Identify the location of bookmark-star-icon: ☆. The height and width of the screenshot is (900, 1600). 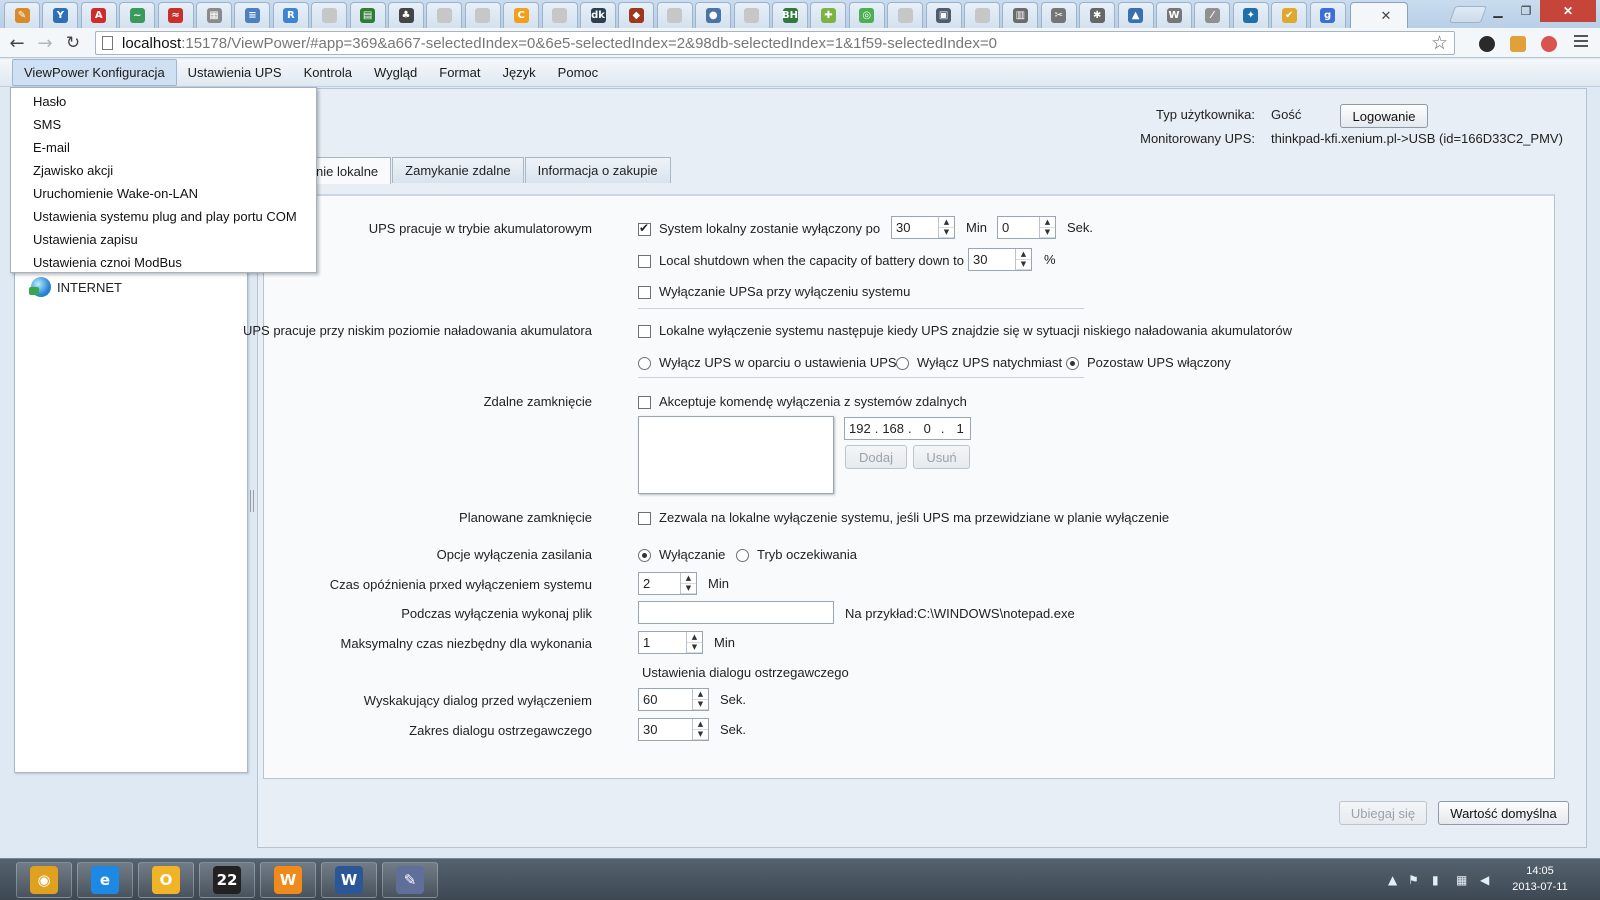
(1439, 43).